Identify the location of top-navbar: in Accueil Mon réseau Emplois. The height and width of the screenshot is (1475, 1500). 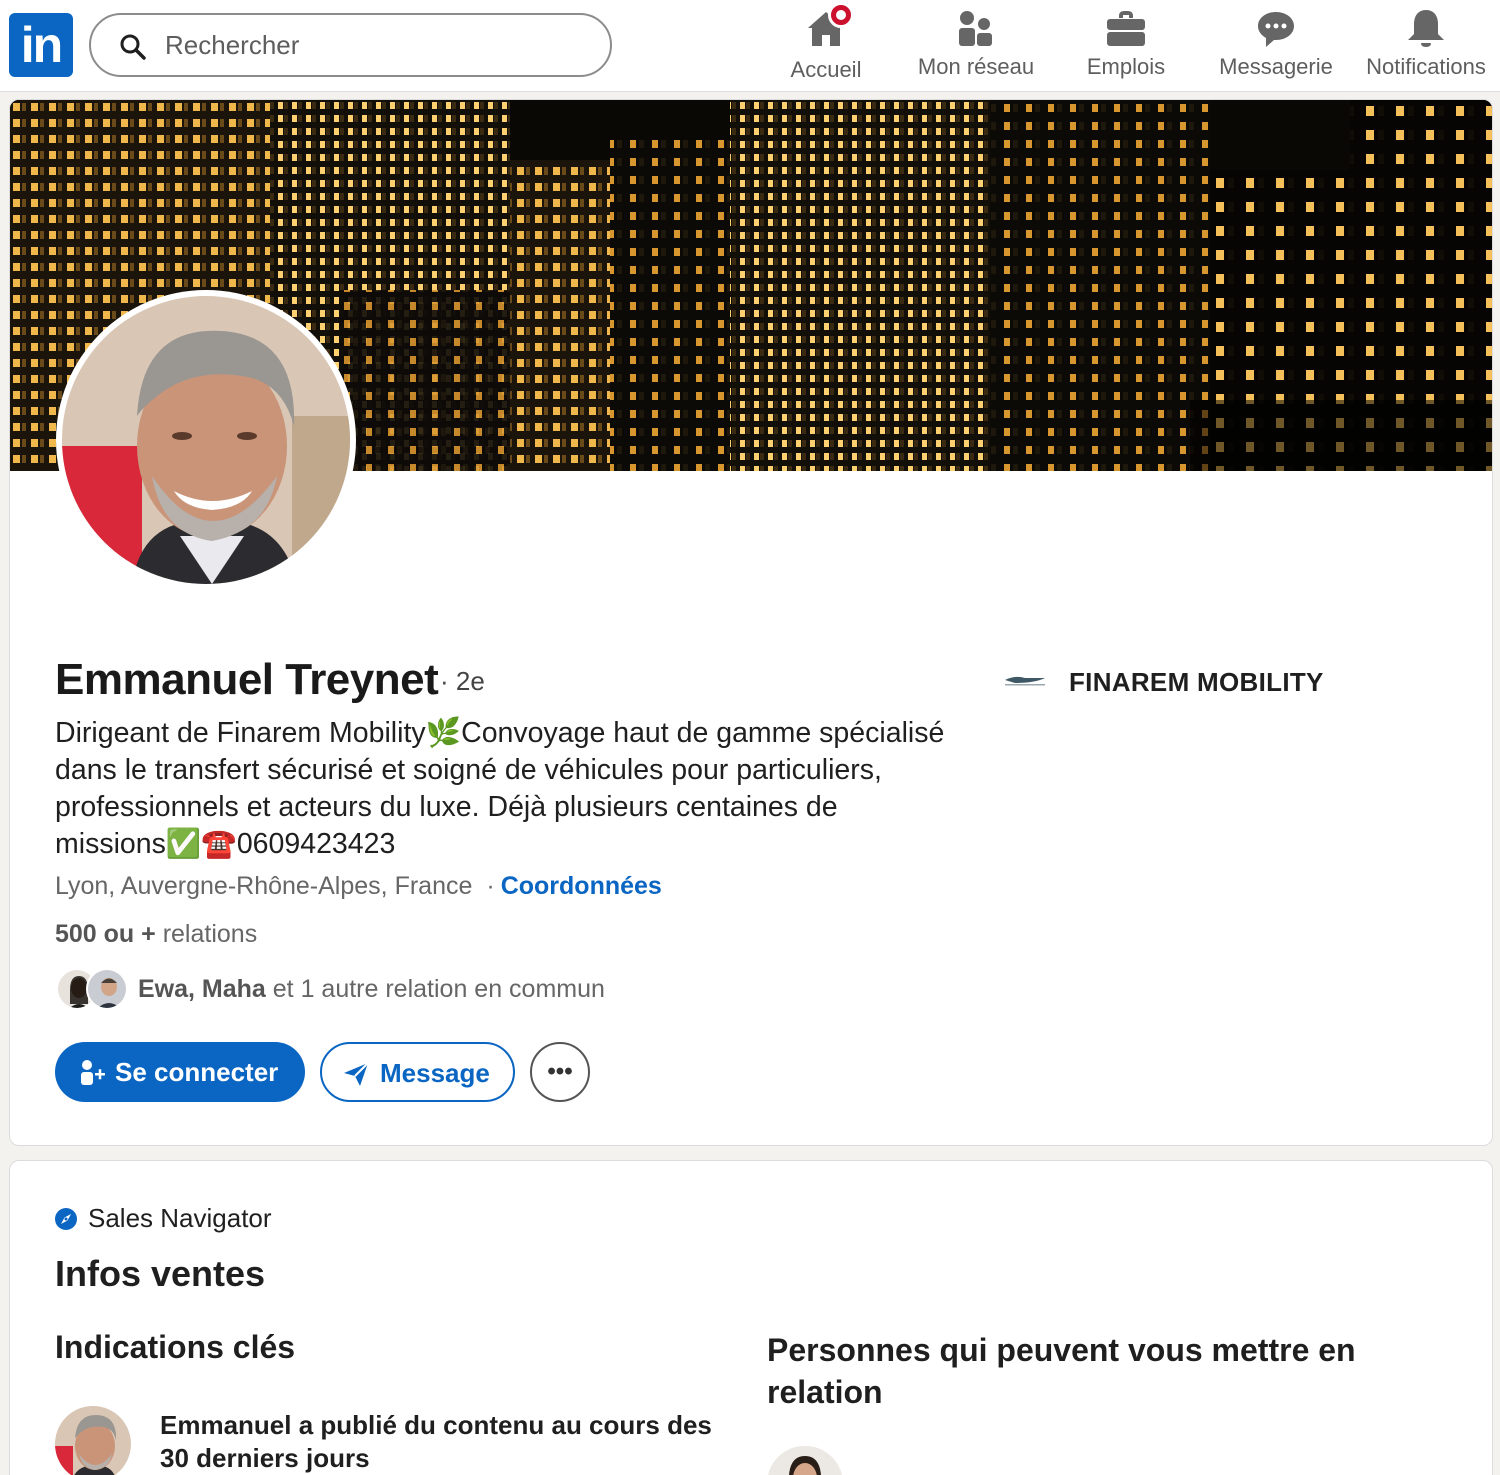
(750, 46).